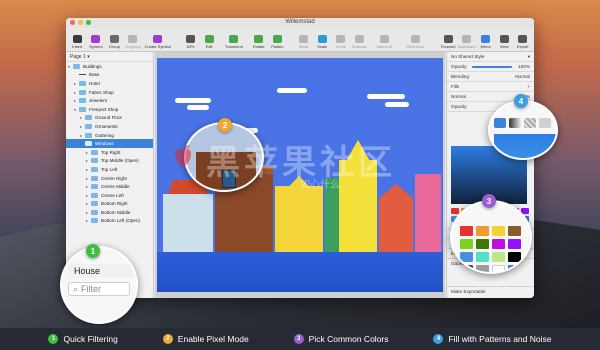 This screenshot has height=350, width=600. Describe the element at coordinates (490, 77) in the screenshot. I see `blending-row: Blending Normal` at that location.